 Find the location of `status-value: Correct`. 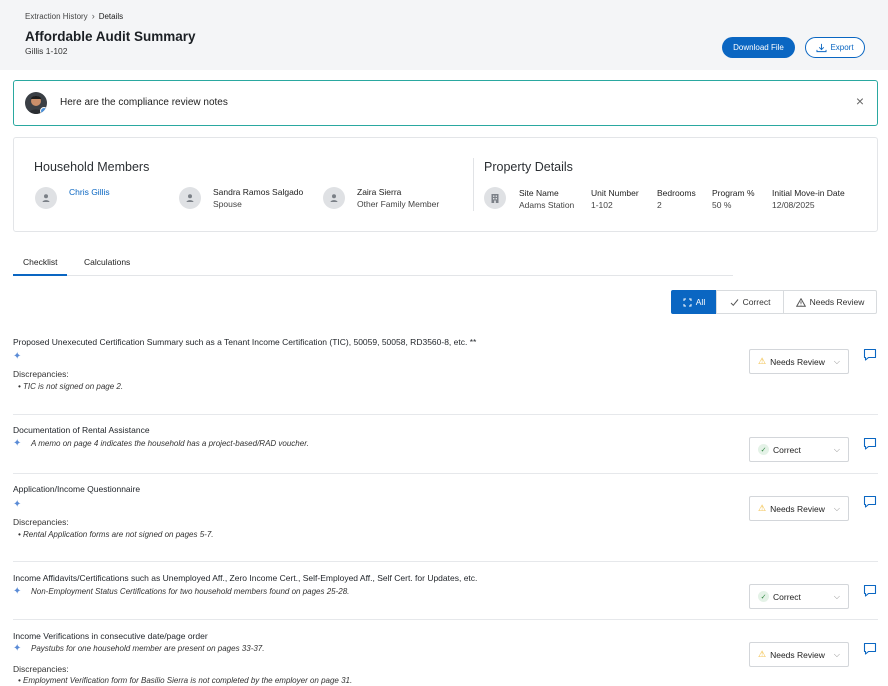

status-value: Correct is located at coordinates (787, 449).